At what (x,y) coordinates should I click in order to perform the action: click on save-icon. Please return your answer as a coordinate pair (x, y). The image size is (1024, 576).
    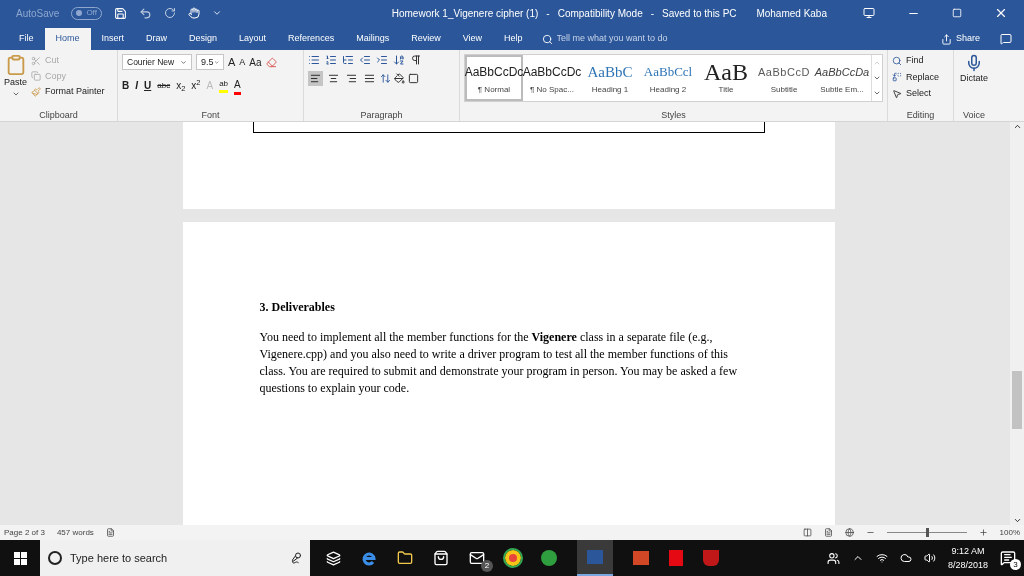
    Looking at the image, I should click on (120, 13).